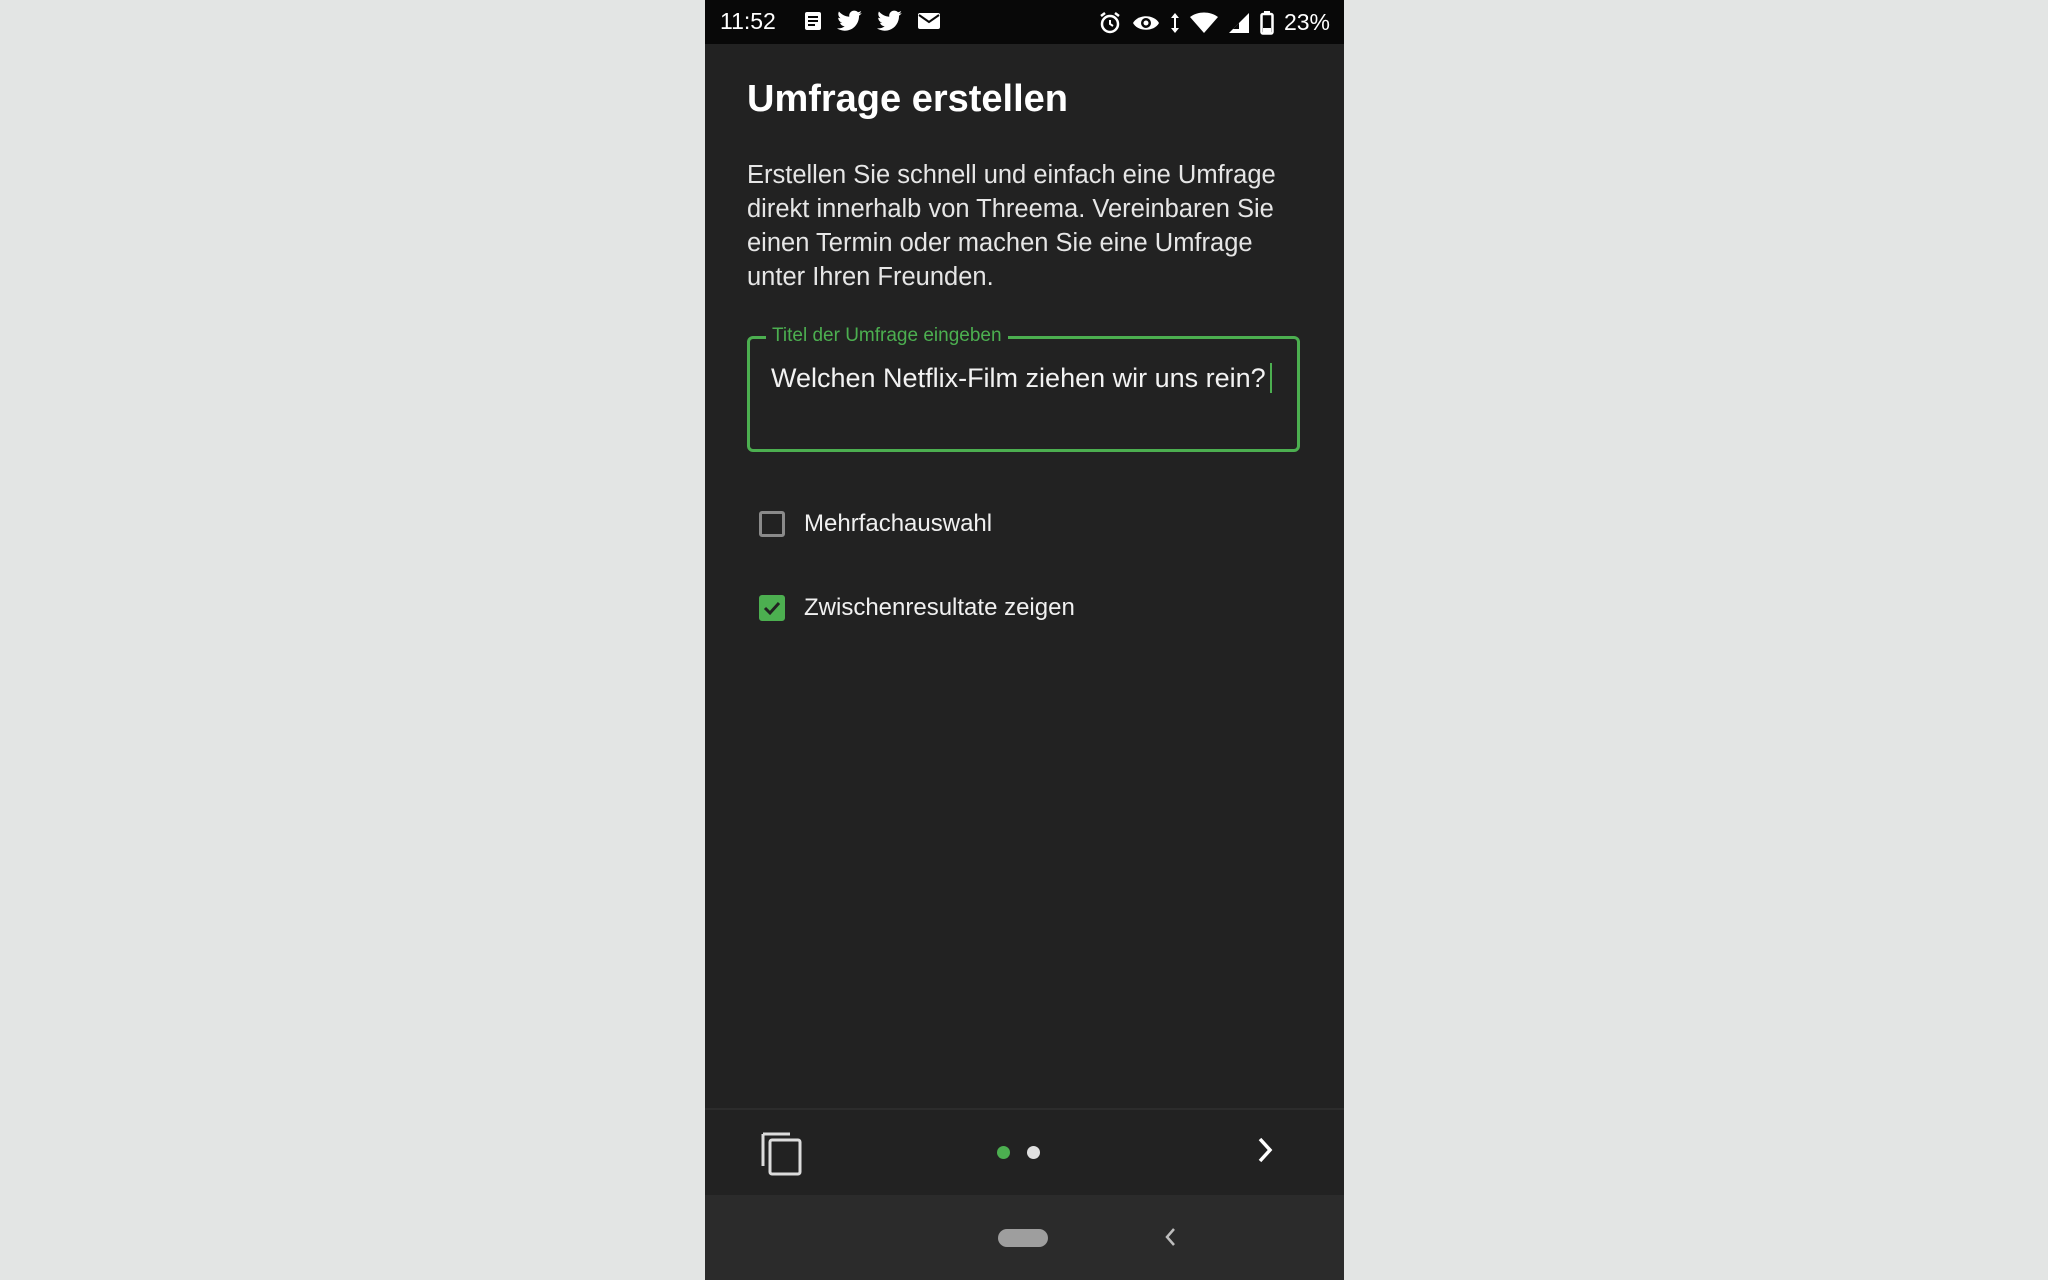  Describe the element at coordinates (1270, 378) in the screenshot. I see `text-cursor` at that location.